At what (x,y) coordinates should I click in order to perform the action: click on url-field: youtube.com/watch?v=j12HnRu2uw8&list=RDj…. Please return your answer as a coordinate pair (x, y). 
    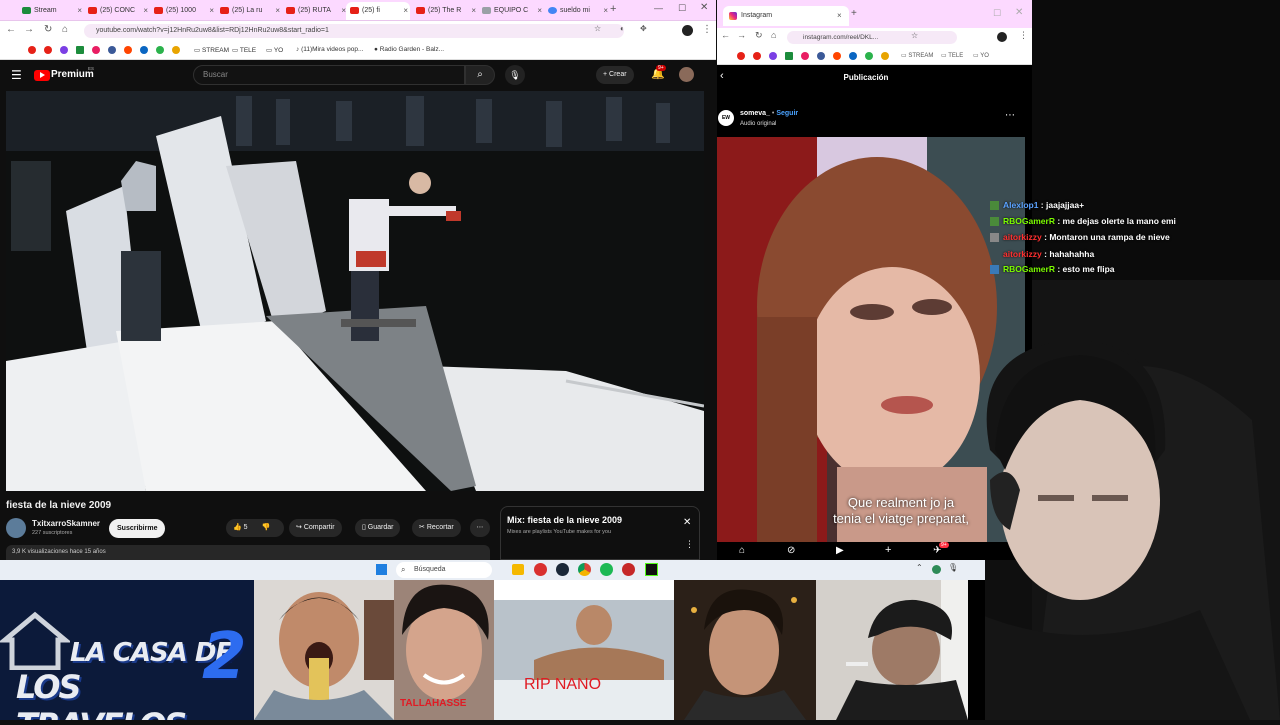
    Looking at the image, I should click on (354, 31).